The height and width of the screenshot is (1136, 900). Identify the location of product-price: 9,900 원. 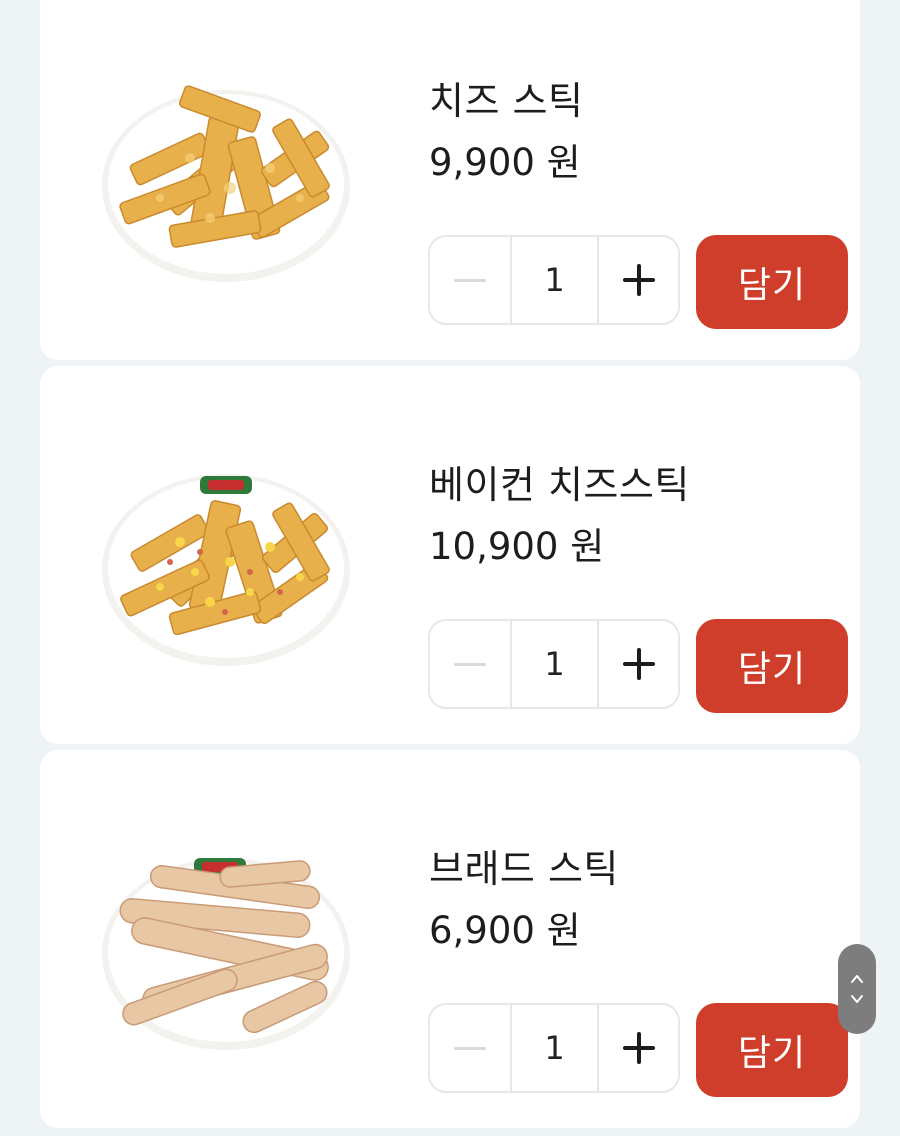
(505, 162).